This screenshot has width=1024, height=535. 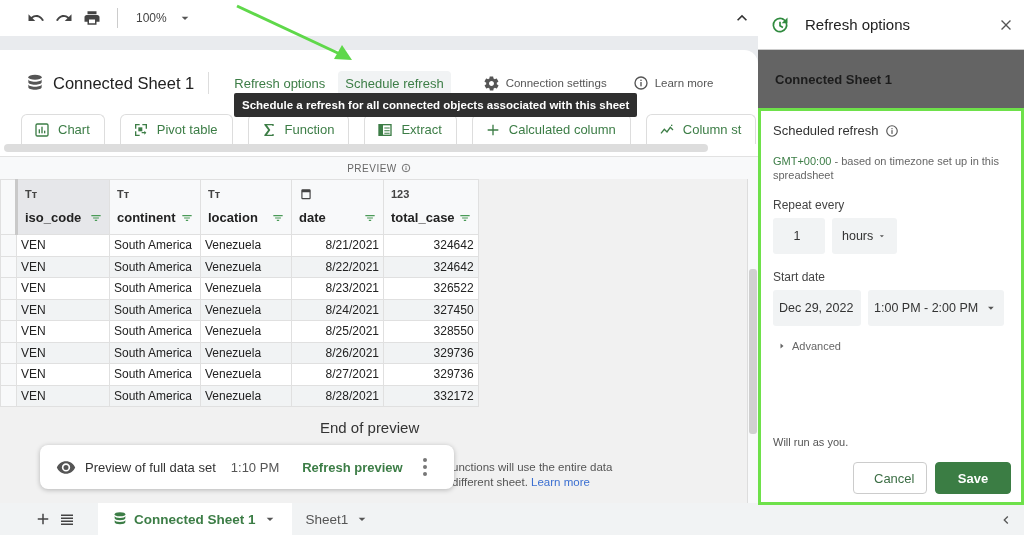 I want to click on column-header: 123 total_case, so click(x=431, y=207).